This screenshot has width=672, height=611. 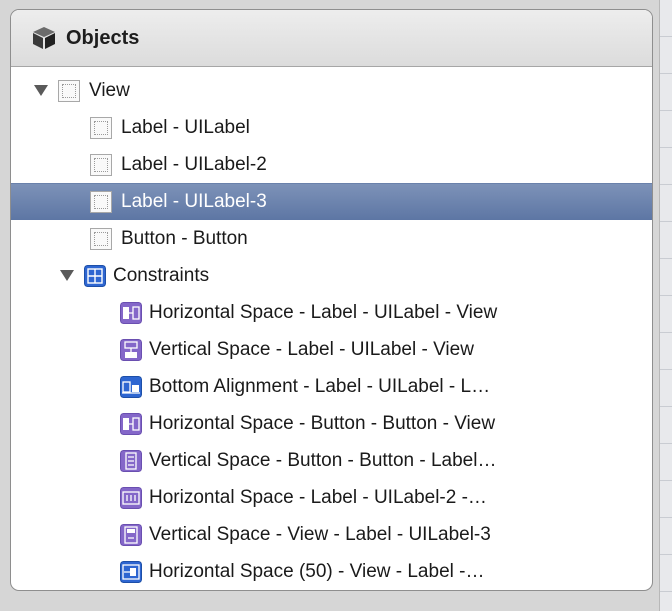 I want to click on cube-icon, so click(x=44, y=38).